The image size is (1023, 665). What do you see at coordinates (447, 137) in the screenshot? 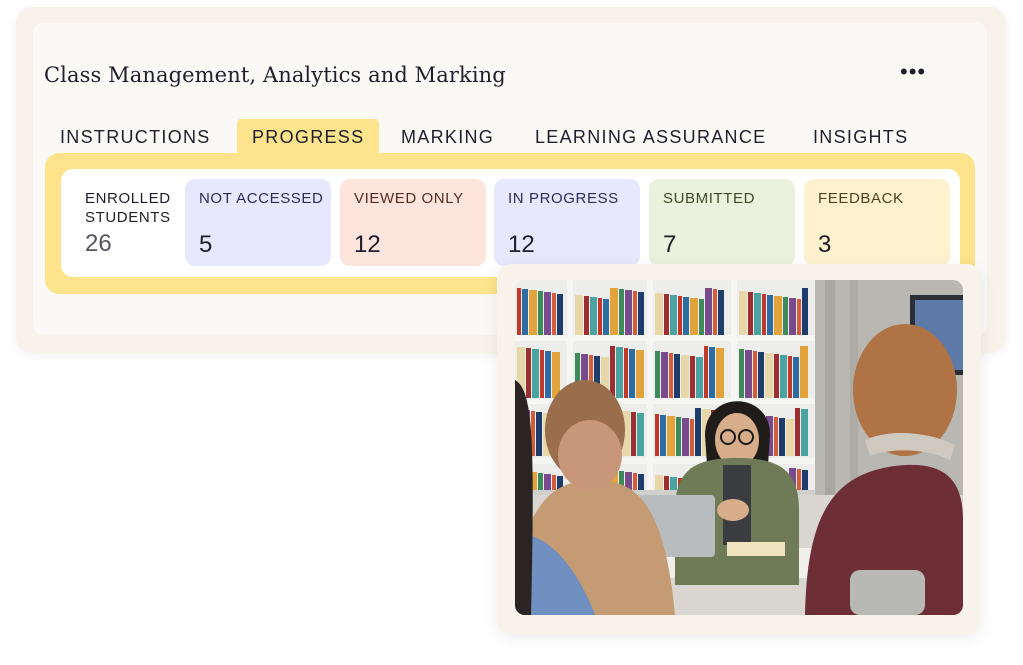
I see `tab-marking: MARKING` at bounding box center [447, 137].